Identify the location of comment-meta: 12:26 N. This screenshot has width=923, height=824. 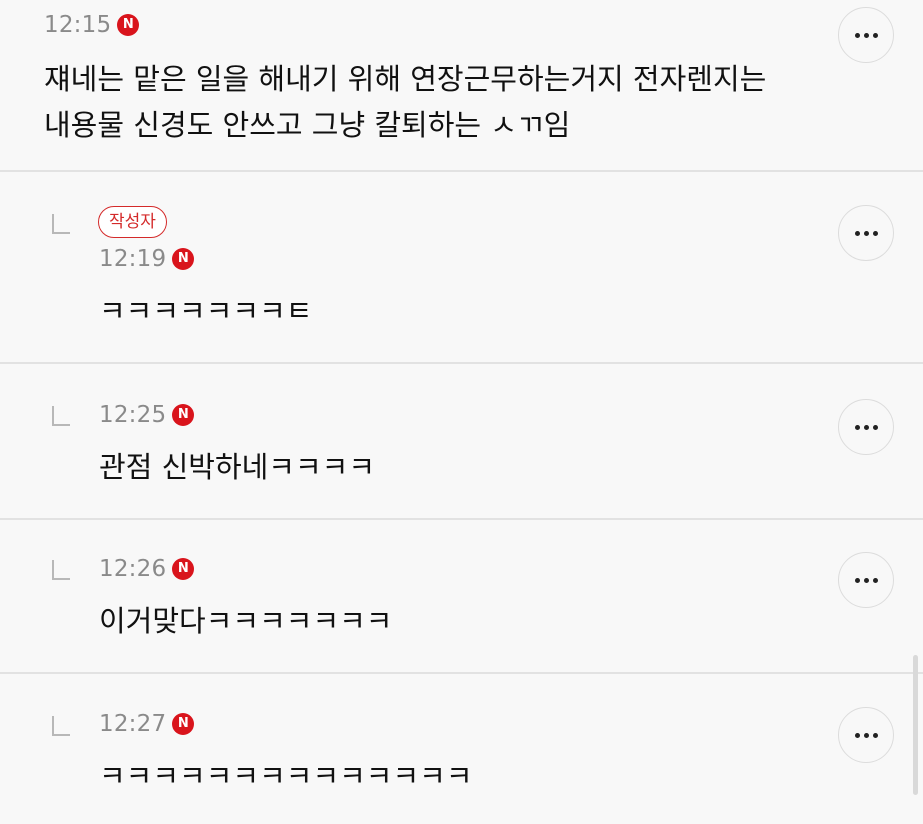
(147, 569).